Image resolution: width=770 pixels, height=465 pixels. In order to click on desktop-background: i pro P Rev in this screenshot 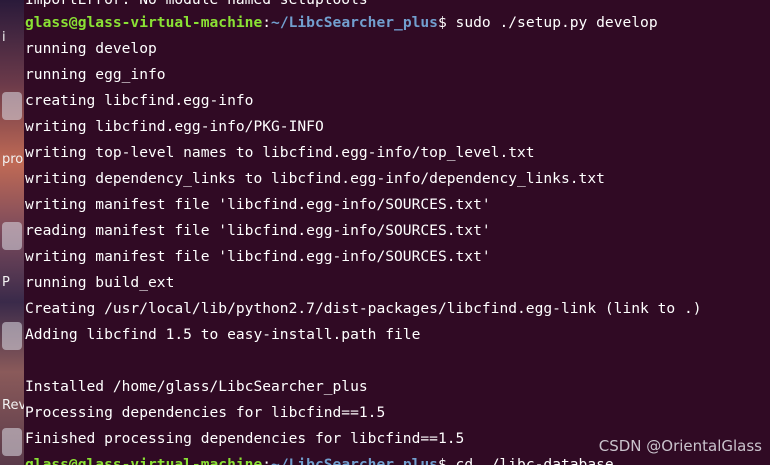, I will do `click(12, 232)`.